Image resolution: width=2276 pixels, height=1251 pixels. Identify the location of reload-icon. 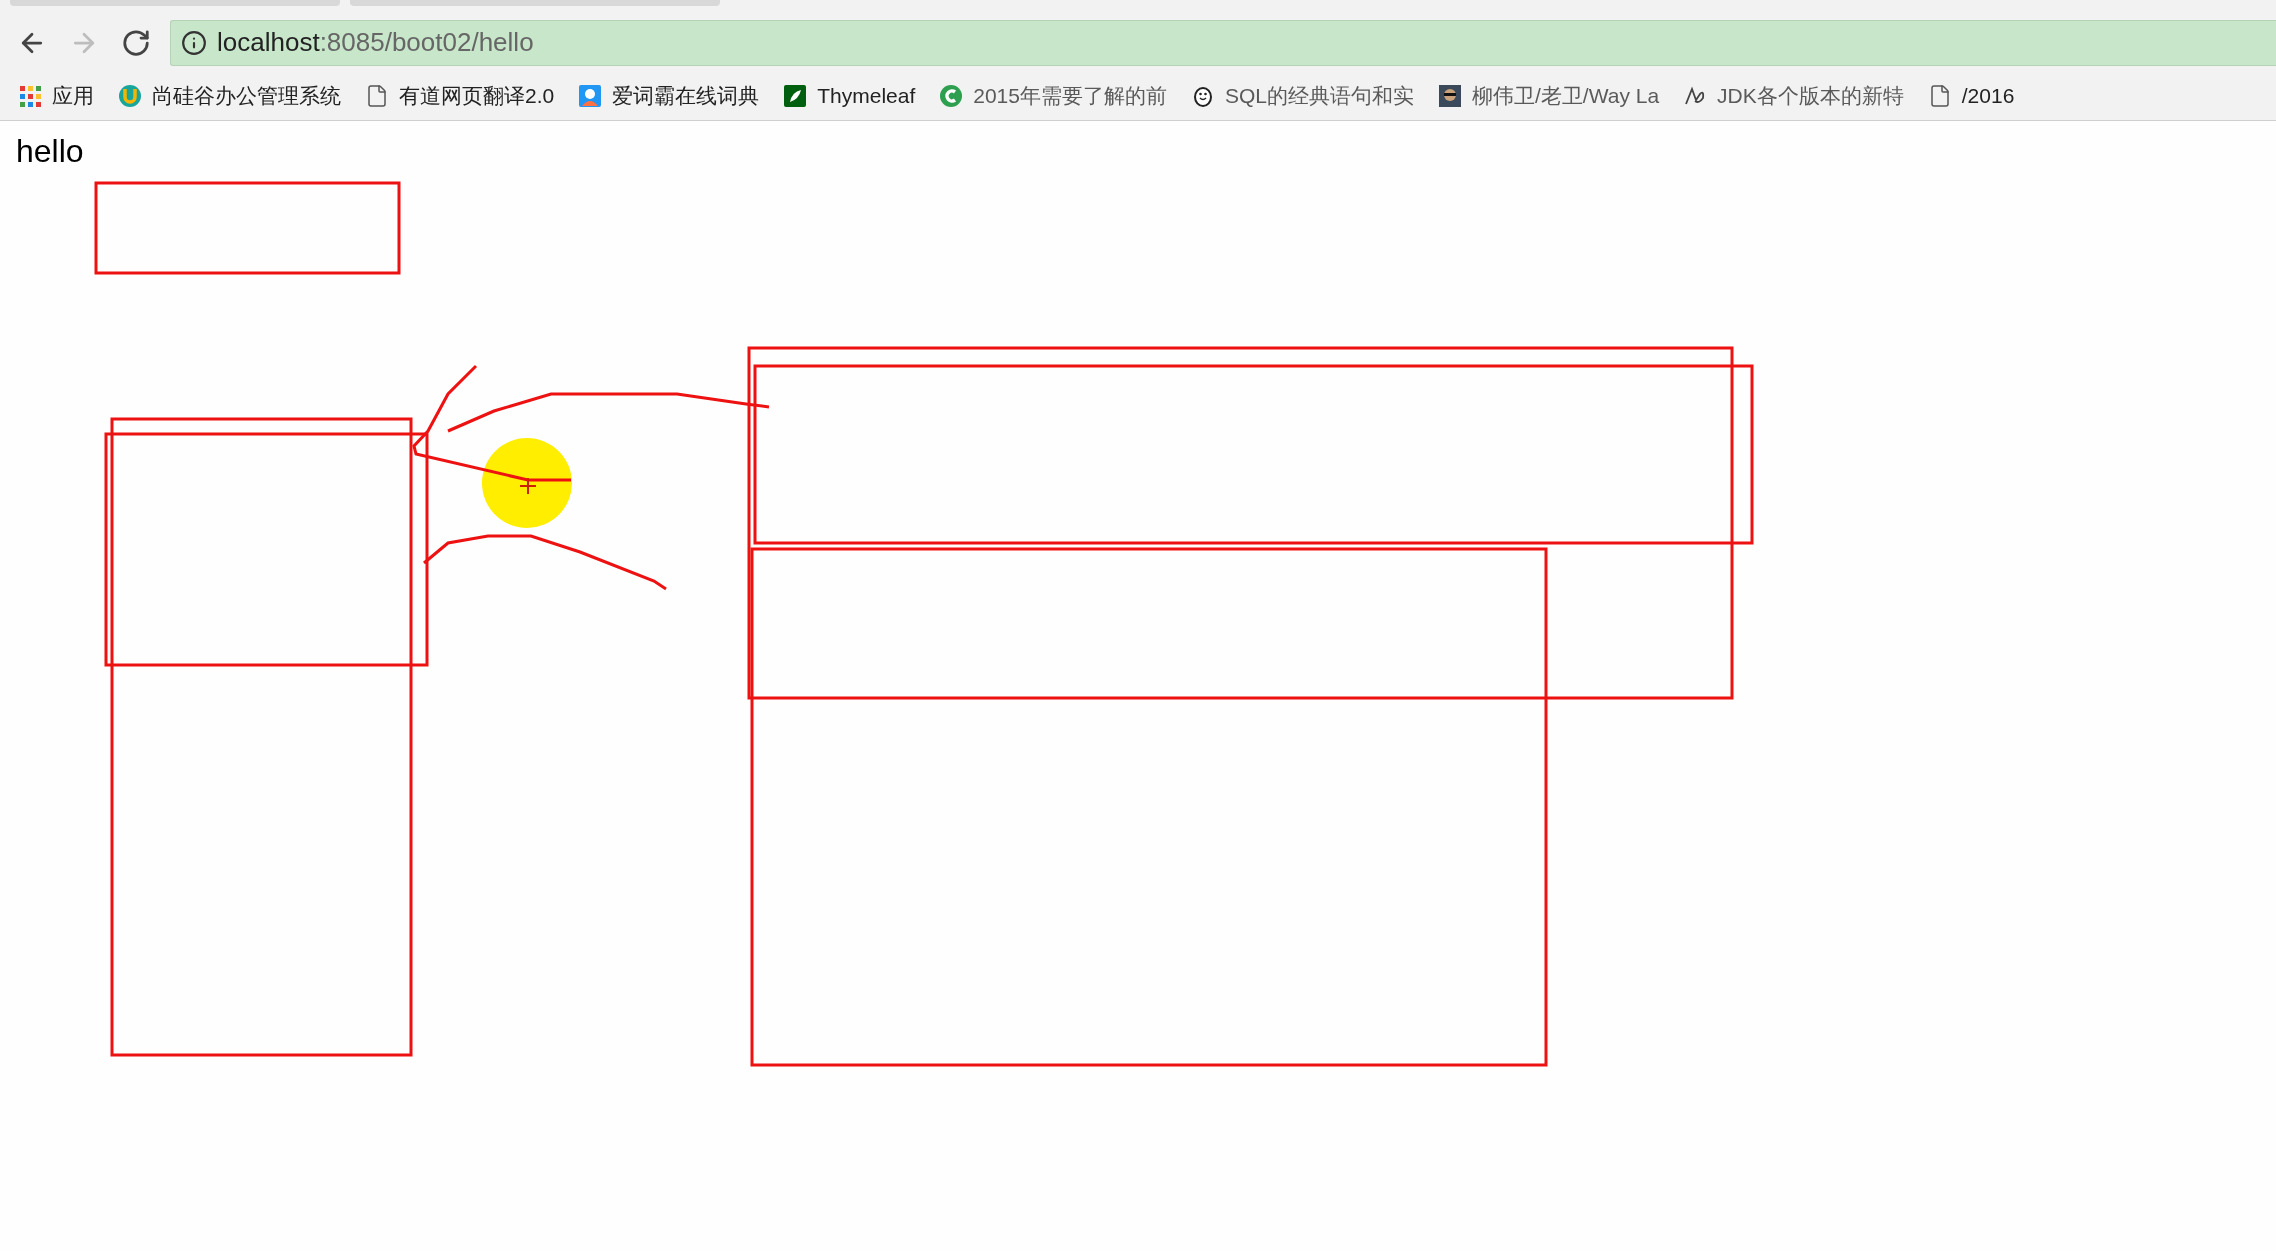
(136, 42).